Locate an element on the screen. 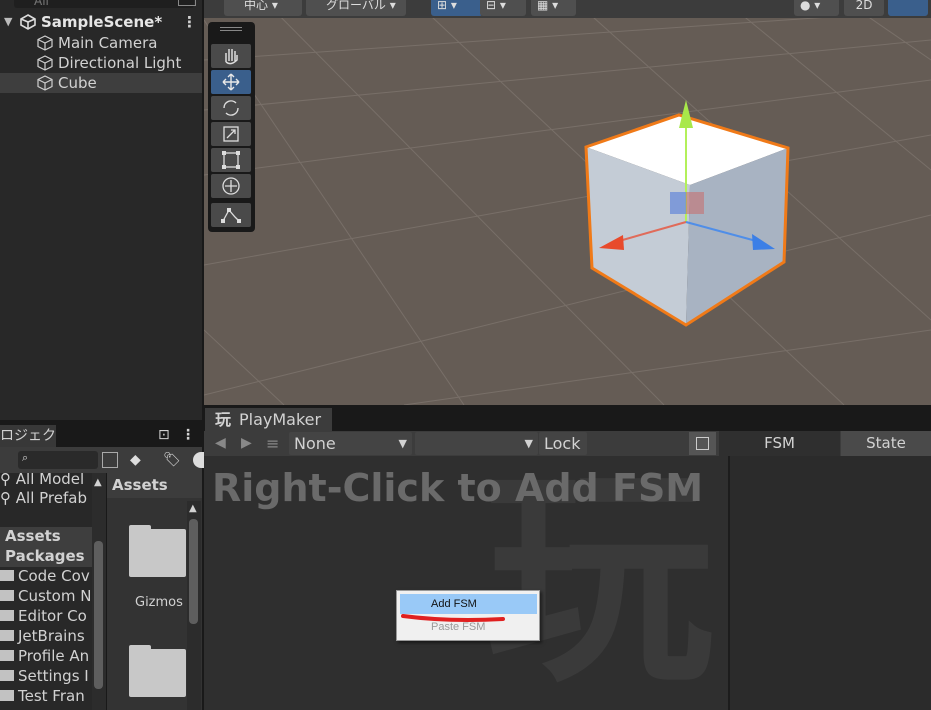 This screenshot has height=710, width=931. hierarchy-search-input: All is located at coordinates (104, 4).